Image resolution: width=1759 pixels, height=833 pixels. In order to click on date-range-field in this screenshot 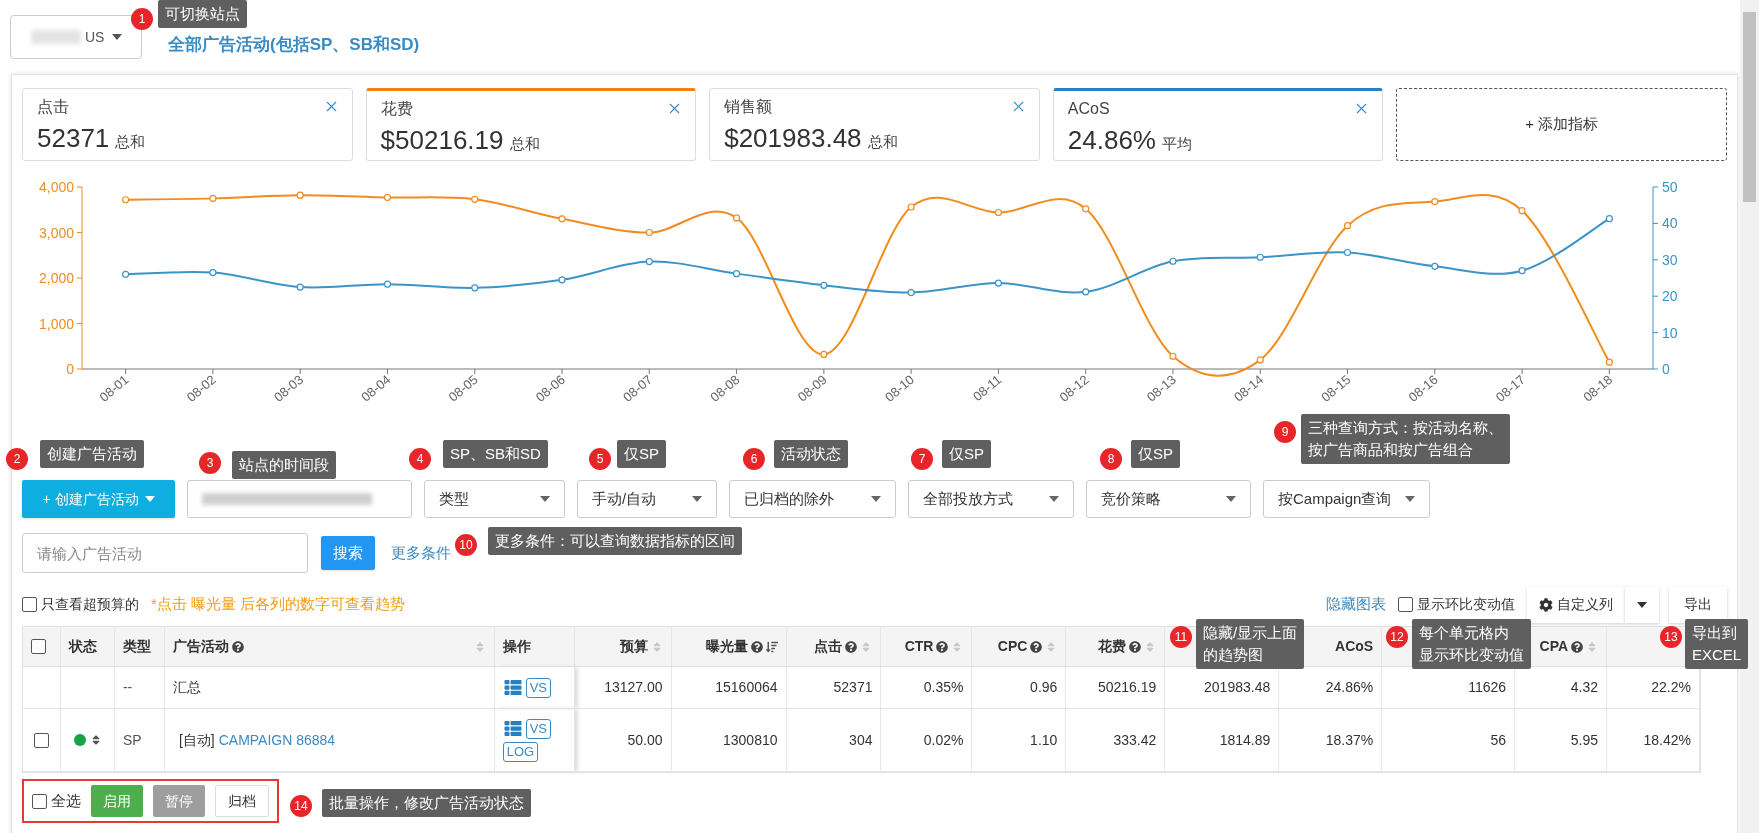, I will do `click(299, 499)`.